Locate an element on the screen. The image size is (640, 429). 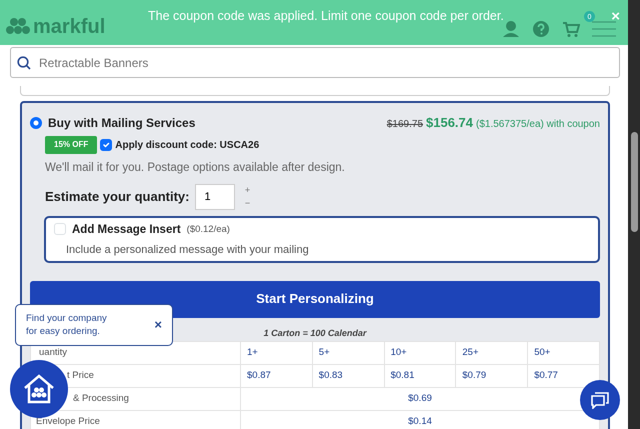
unit-price: ($1.567375/ea) with coupon is located at coordinates (538, 124).